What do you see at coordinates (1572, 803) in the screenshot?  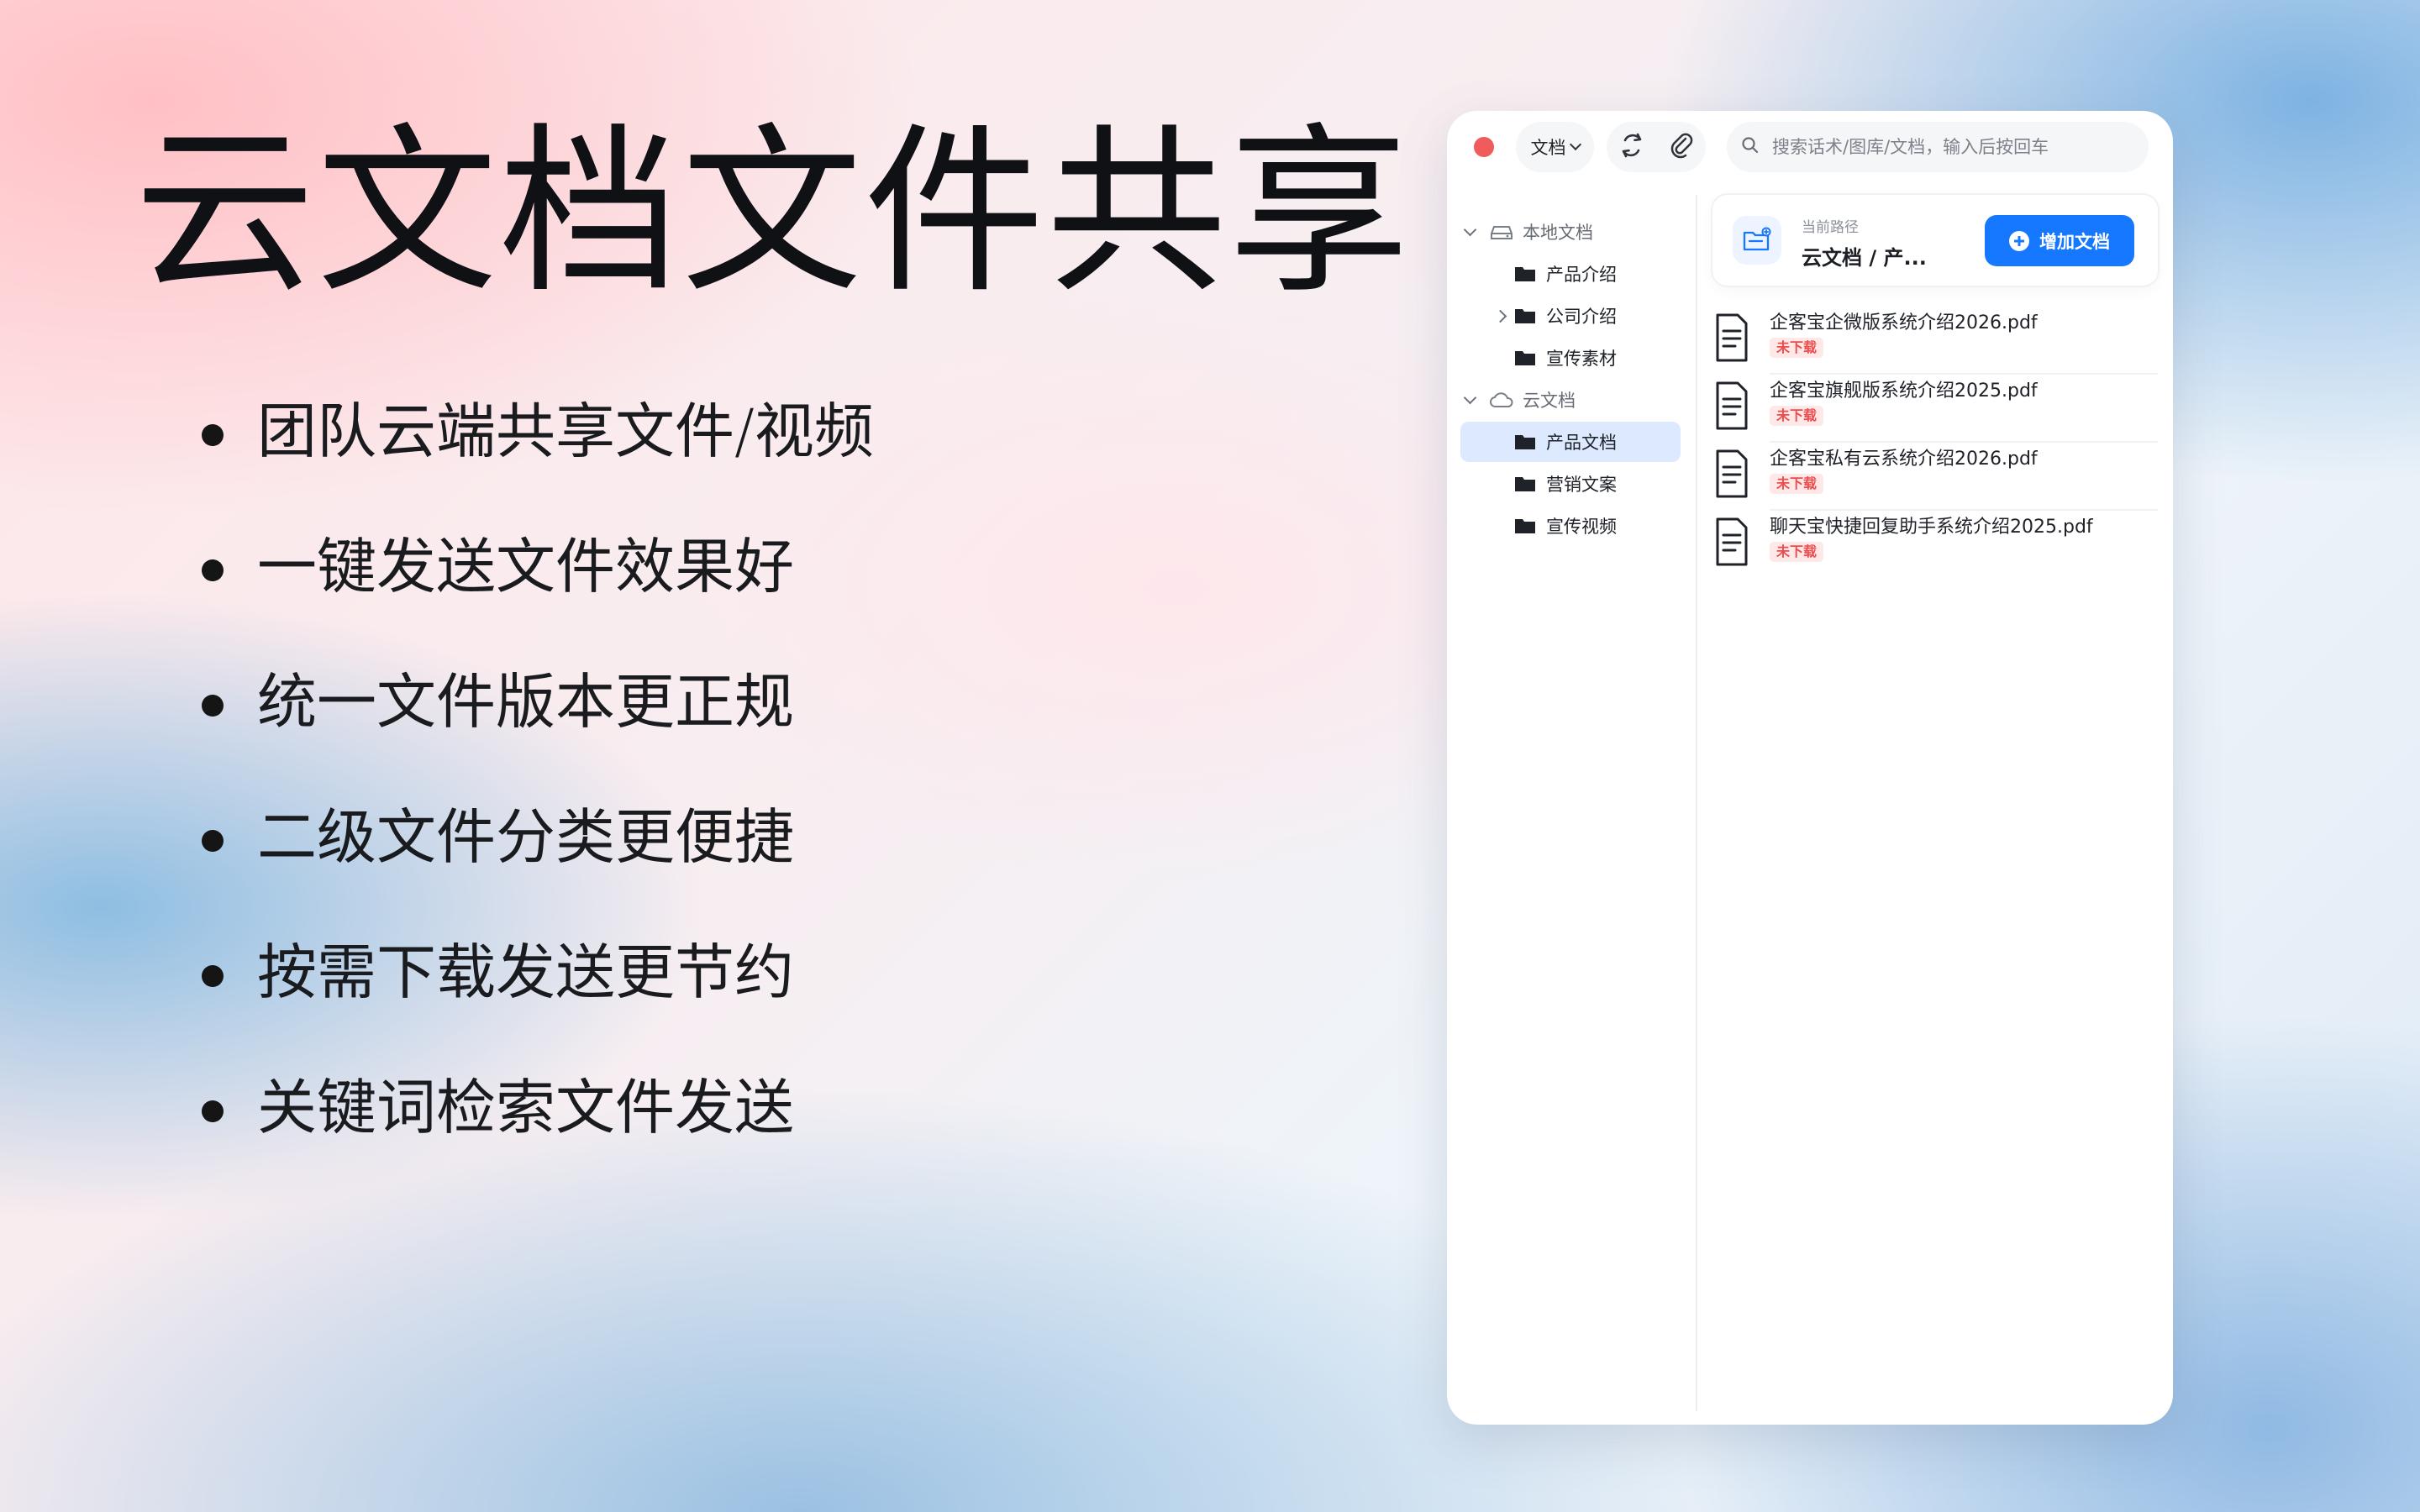 I see `sidebar-tree: 本地文档 产品介绍 公司介绍 宣传素材 云文档 产品文档 营销文案 宣传视频` at bounding box center [1572, 803].